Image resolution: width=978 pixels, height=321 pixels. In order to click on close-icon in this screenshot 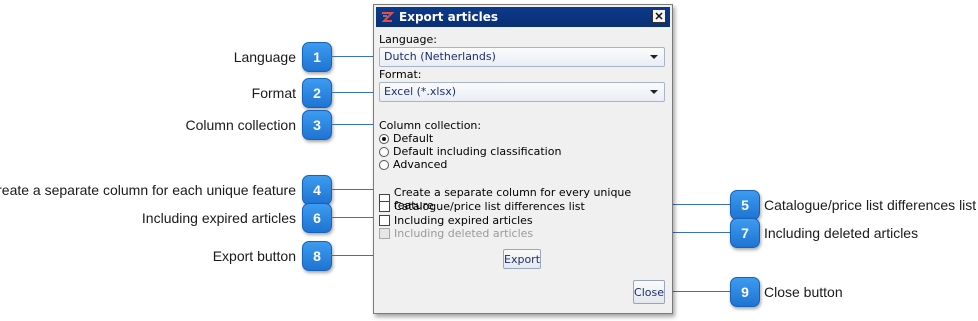, I will do `click(659, 16)`.